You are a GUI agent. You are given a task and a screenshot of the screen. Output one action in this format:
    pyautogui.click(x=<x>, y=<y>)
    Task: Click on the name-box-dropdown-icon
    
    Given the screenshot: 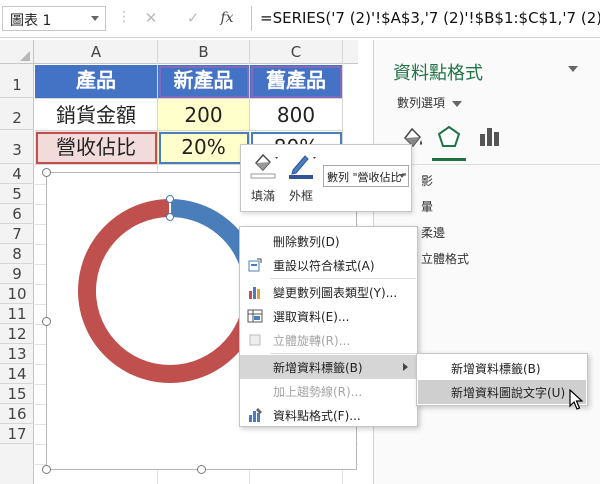 What is the action you would take?
    pyautogui.click(x=95, y=18)
    